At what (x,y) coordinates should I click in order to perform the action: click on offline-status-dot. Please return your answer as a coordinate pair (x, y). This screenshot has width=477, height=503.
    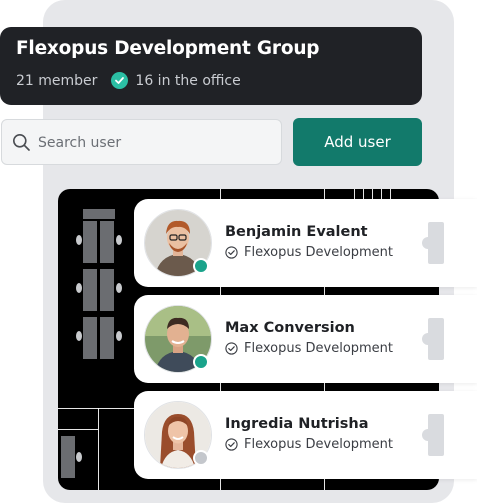
    Looking at the image, I should click on (201, 458).